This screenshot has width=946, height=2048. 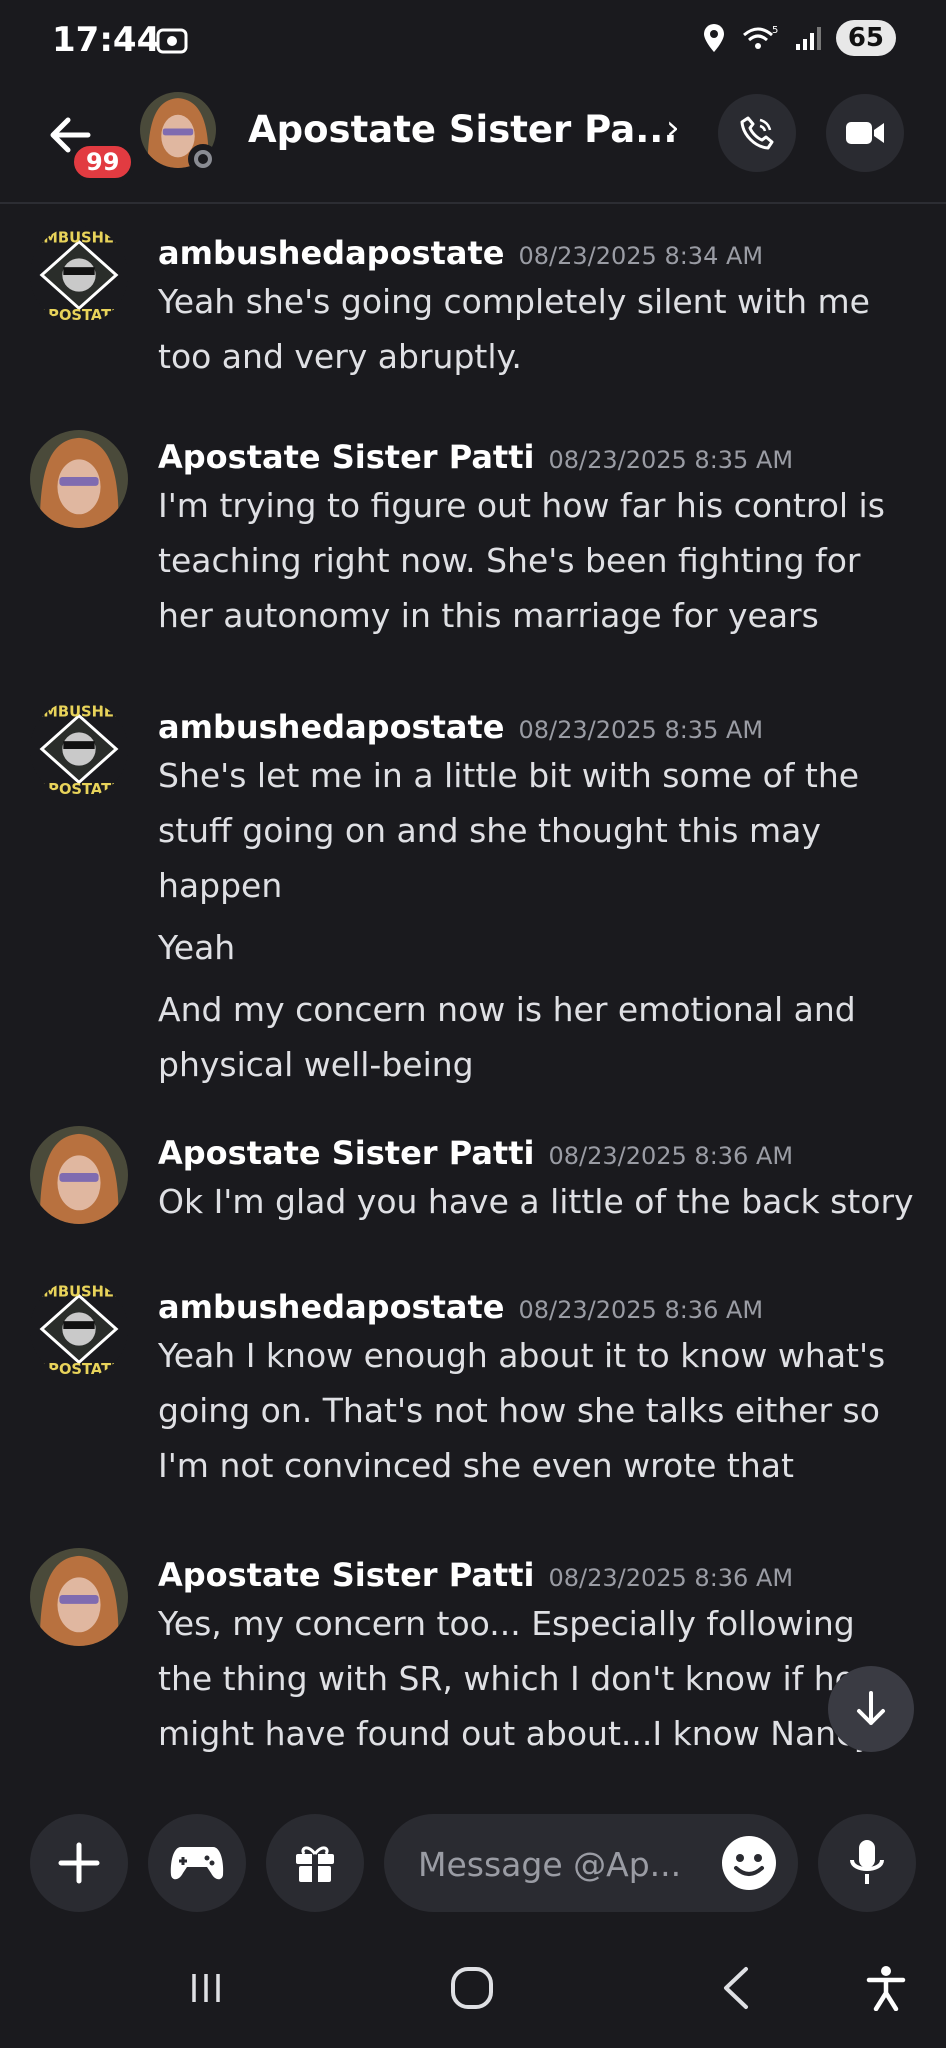 I want to click on wifi-icon: 5, so click(x=760, y=37).